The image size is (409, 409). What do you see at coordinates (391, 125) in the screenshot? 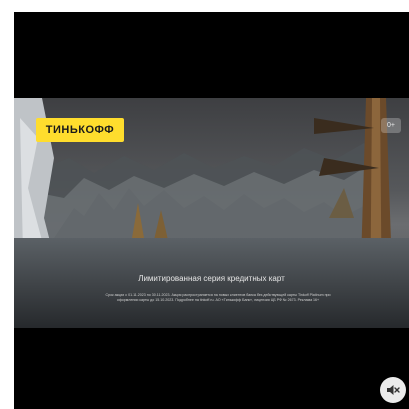
I see `age-rating-badge: 0+` at bounding box center [391, 125].